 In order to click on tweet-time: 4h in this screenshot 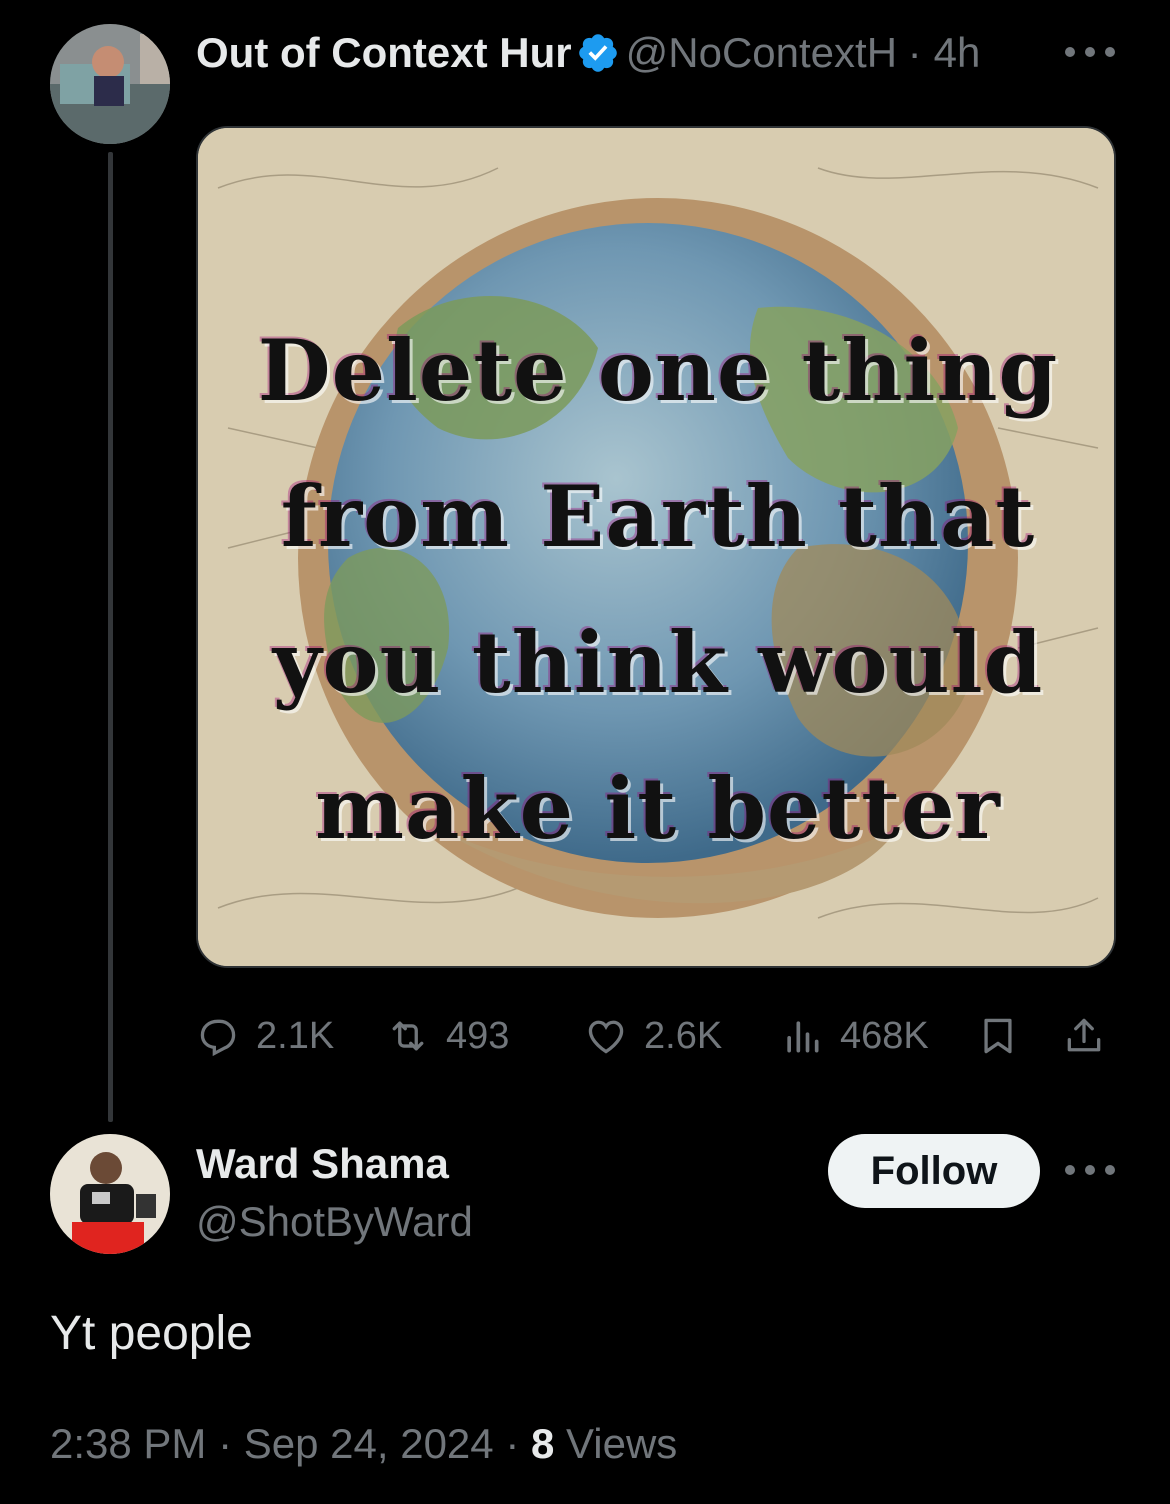, I will do `click(957, 53)`.